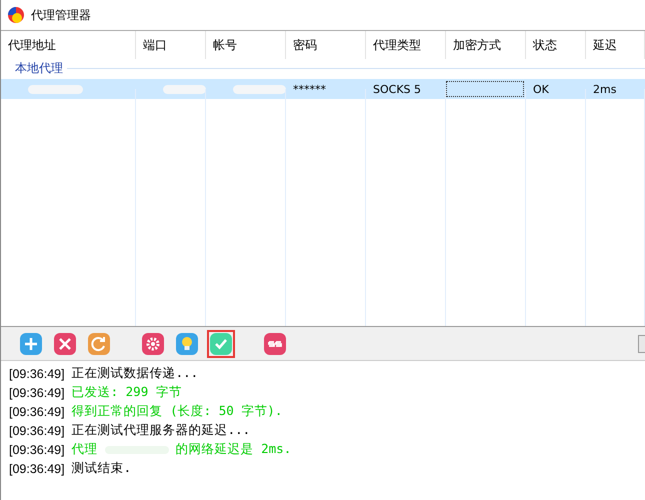 This screenshot has width=645, height=500. I want to click on table-row: ****** SOCKS 5 OK 2ms, so click(323, 89).